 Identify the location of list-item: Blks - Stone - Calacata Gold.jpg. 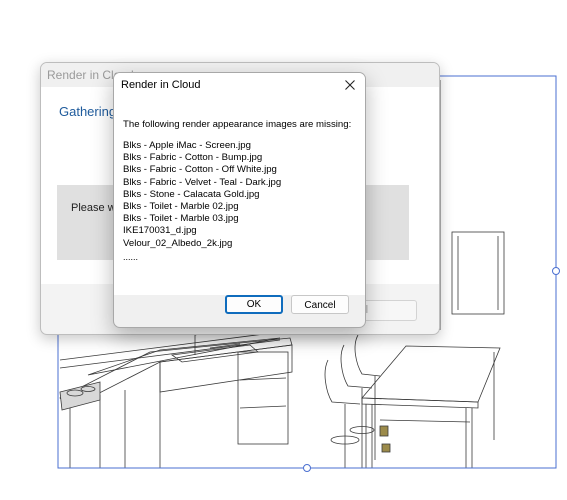
(191, 194).